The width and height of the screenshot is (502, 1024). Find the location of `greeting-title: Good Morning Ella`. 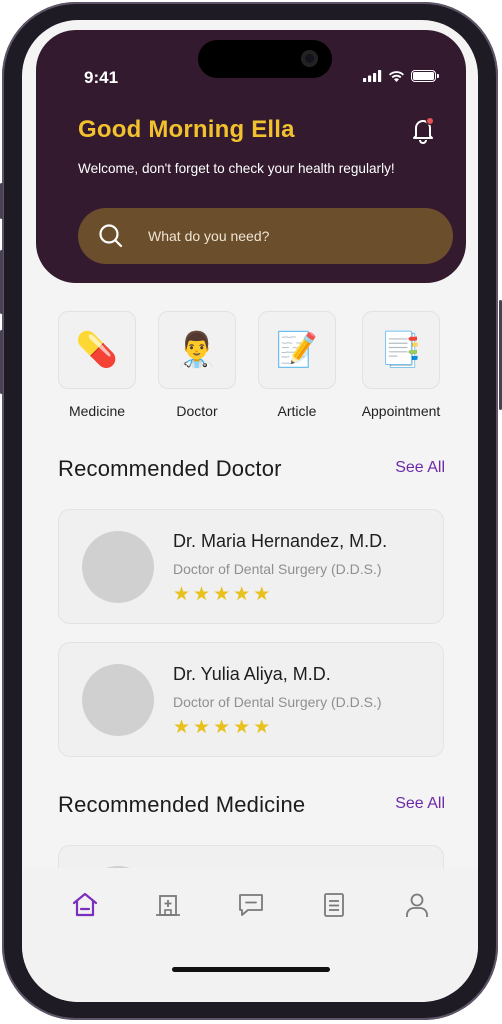

greeting-title: Good Morning Ella is located at coordinates (186, 129).